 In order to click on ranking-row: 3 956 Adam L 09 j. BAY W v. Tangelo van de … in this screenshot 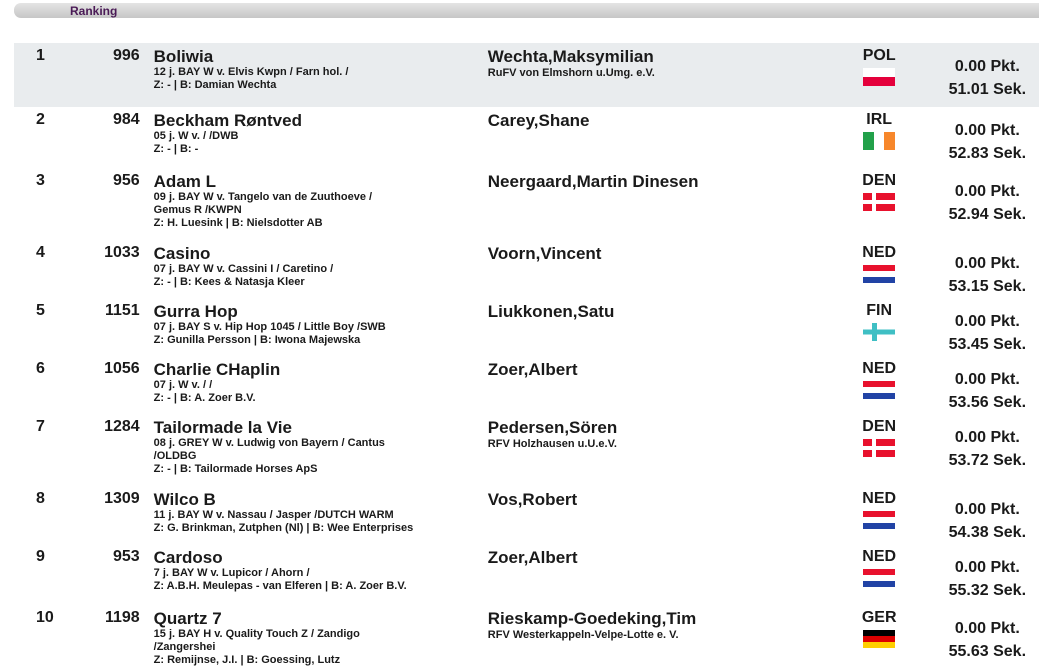, I will do `click(526, 204)`.